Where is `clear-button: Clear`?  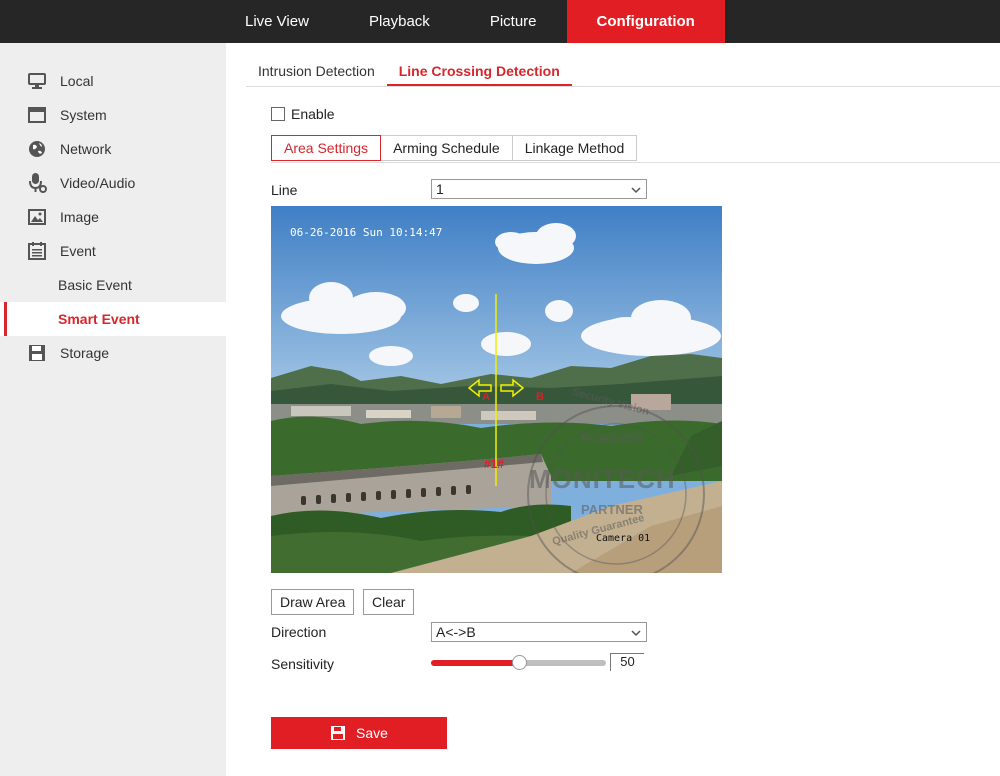
clear-button: Clear is located at coordinates (389, 602).